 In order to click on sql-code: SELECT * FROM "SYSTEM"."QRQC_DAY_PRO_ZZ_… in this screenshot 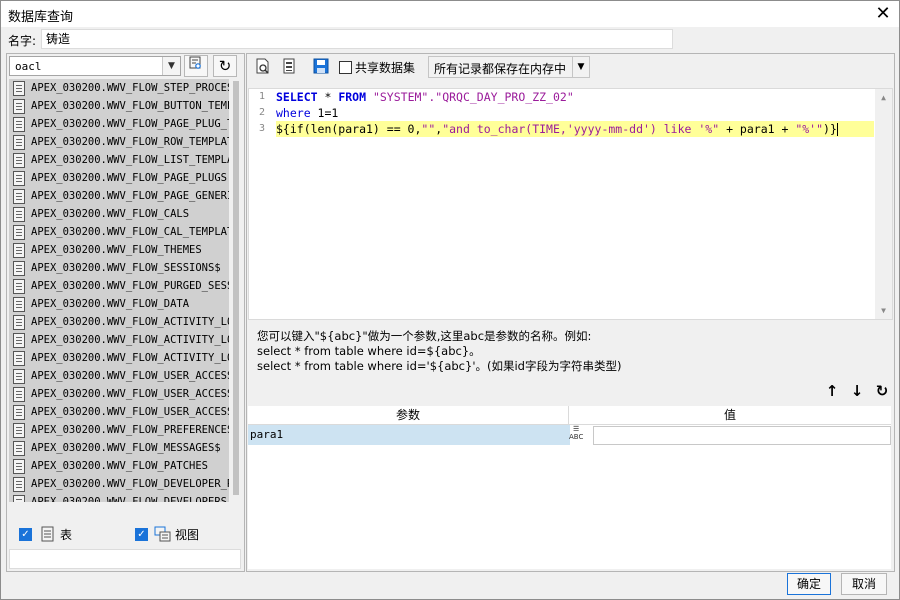, I will do `click(575, 113)`.